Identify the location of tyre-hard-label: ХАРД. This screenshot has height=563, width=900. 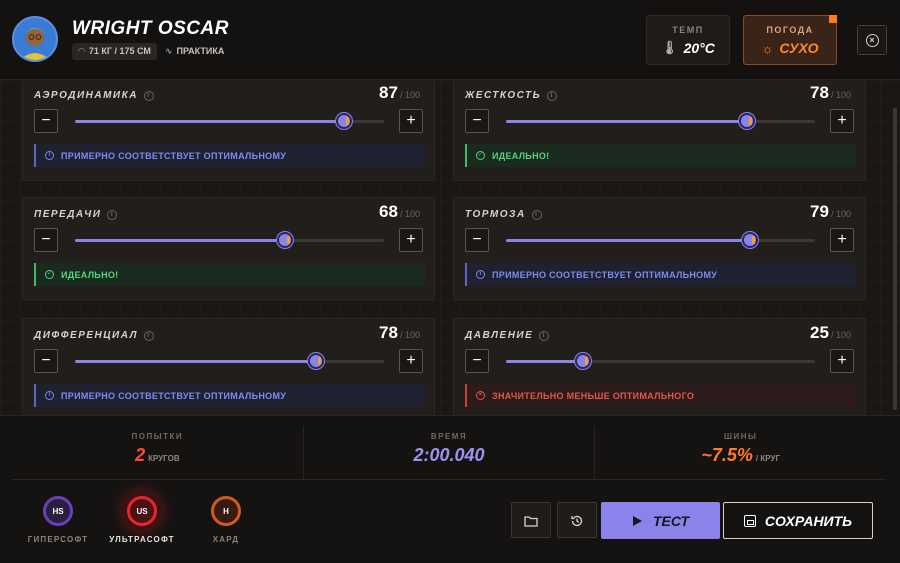
(226, 539).